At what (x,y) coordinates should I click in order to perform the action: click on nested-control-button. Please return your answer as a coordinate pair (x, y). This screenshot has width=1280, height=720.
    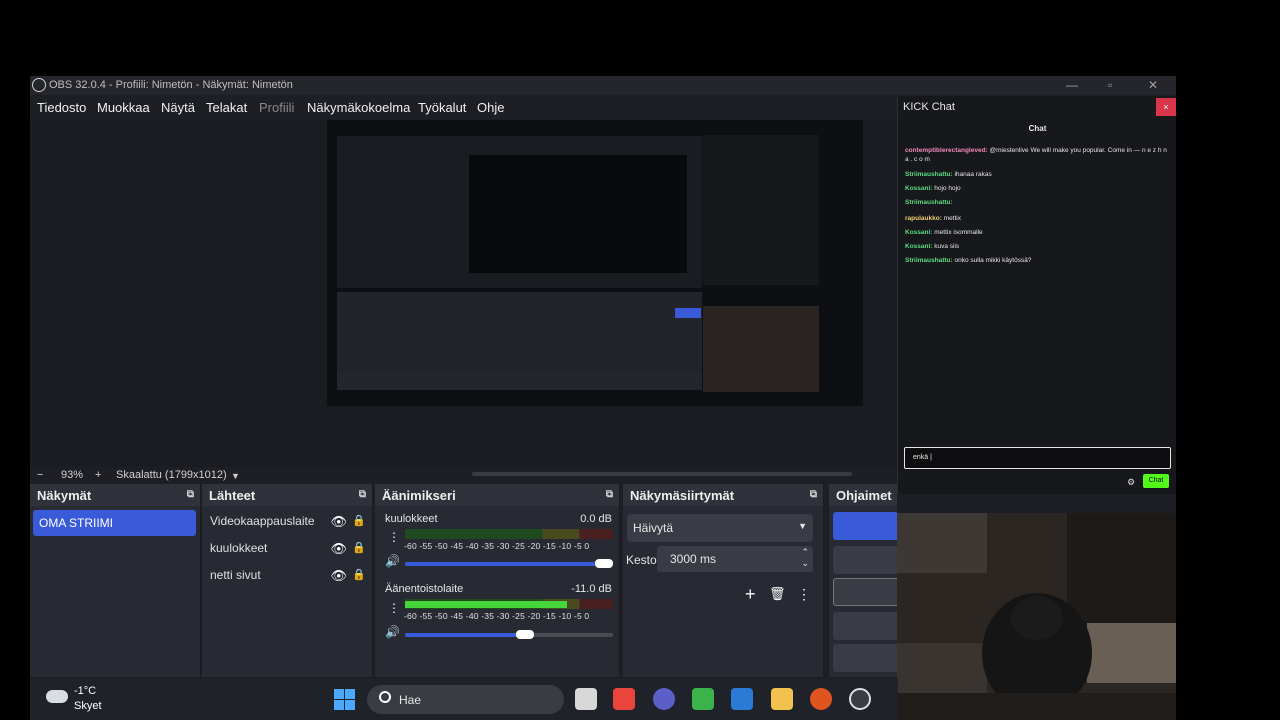
    Looking at the image, I should click on (688, 313).